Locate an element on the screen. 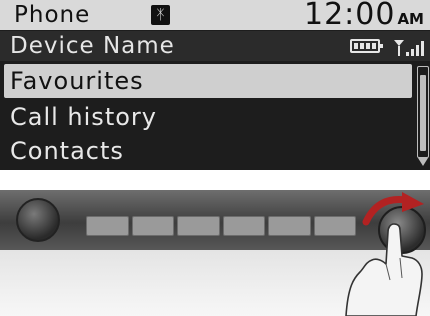 The image size is (430, 316). hand-pointer-icon is located at coordinates (384, 269).